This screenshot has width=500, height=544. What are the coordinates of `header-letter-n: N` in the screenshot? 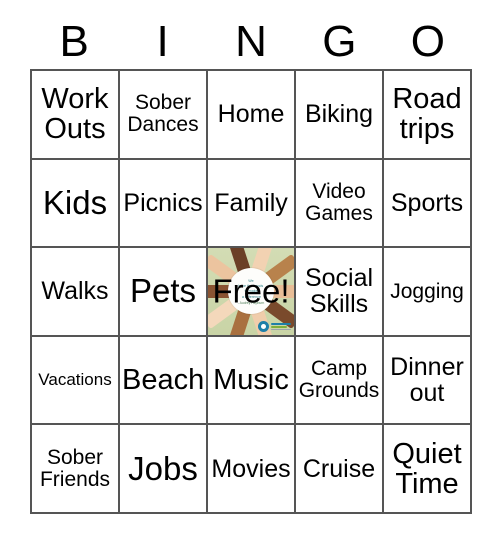 It's located at (251, 41).